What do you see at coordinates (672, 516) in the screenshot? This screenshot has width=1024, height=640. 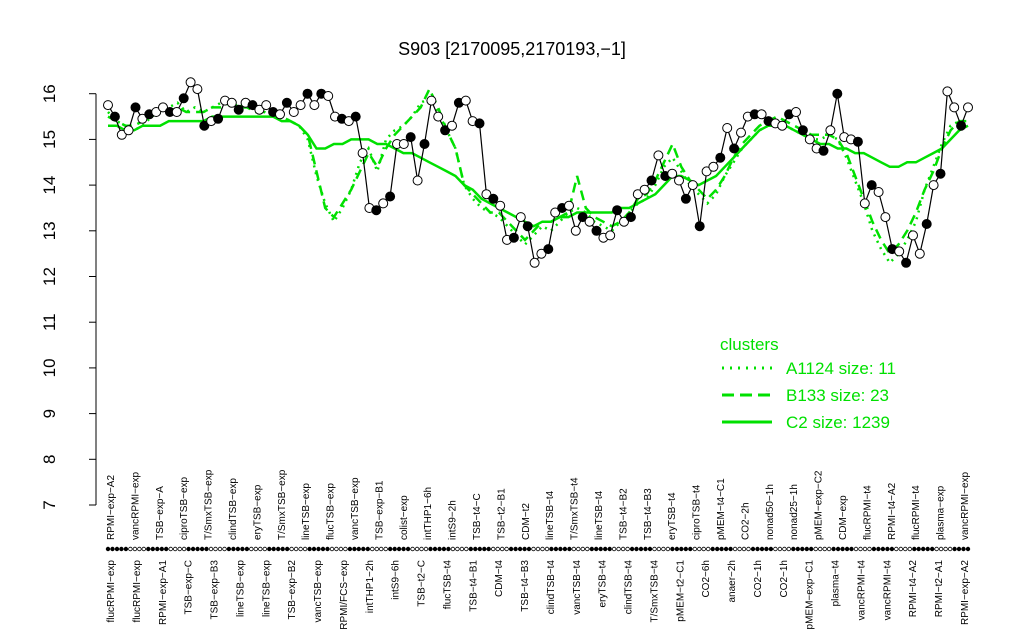 I see `x-label-top: eryTSB−t4` at bounding box center [672, 516].